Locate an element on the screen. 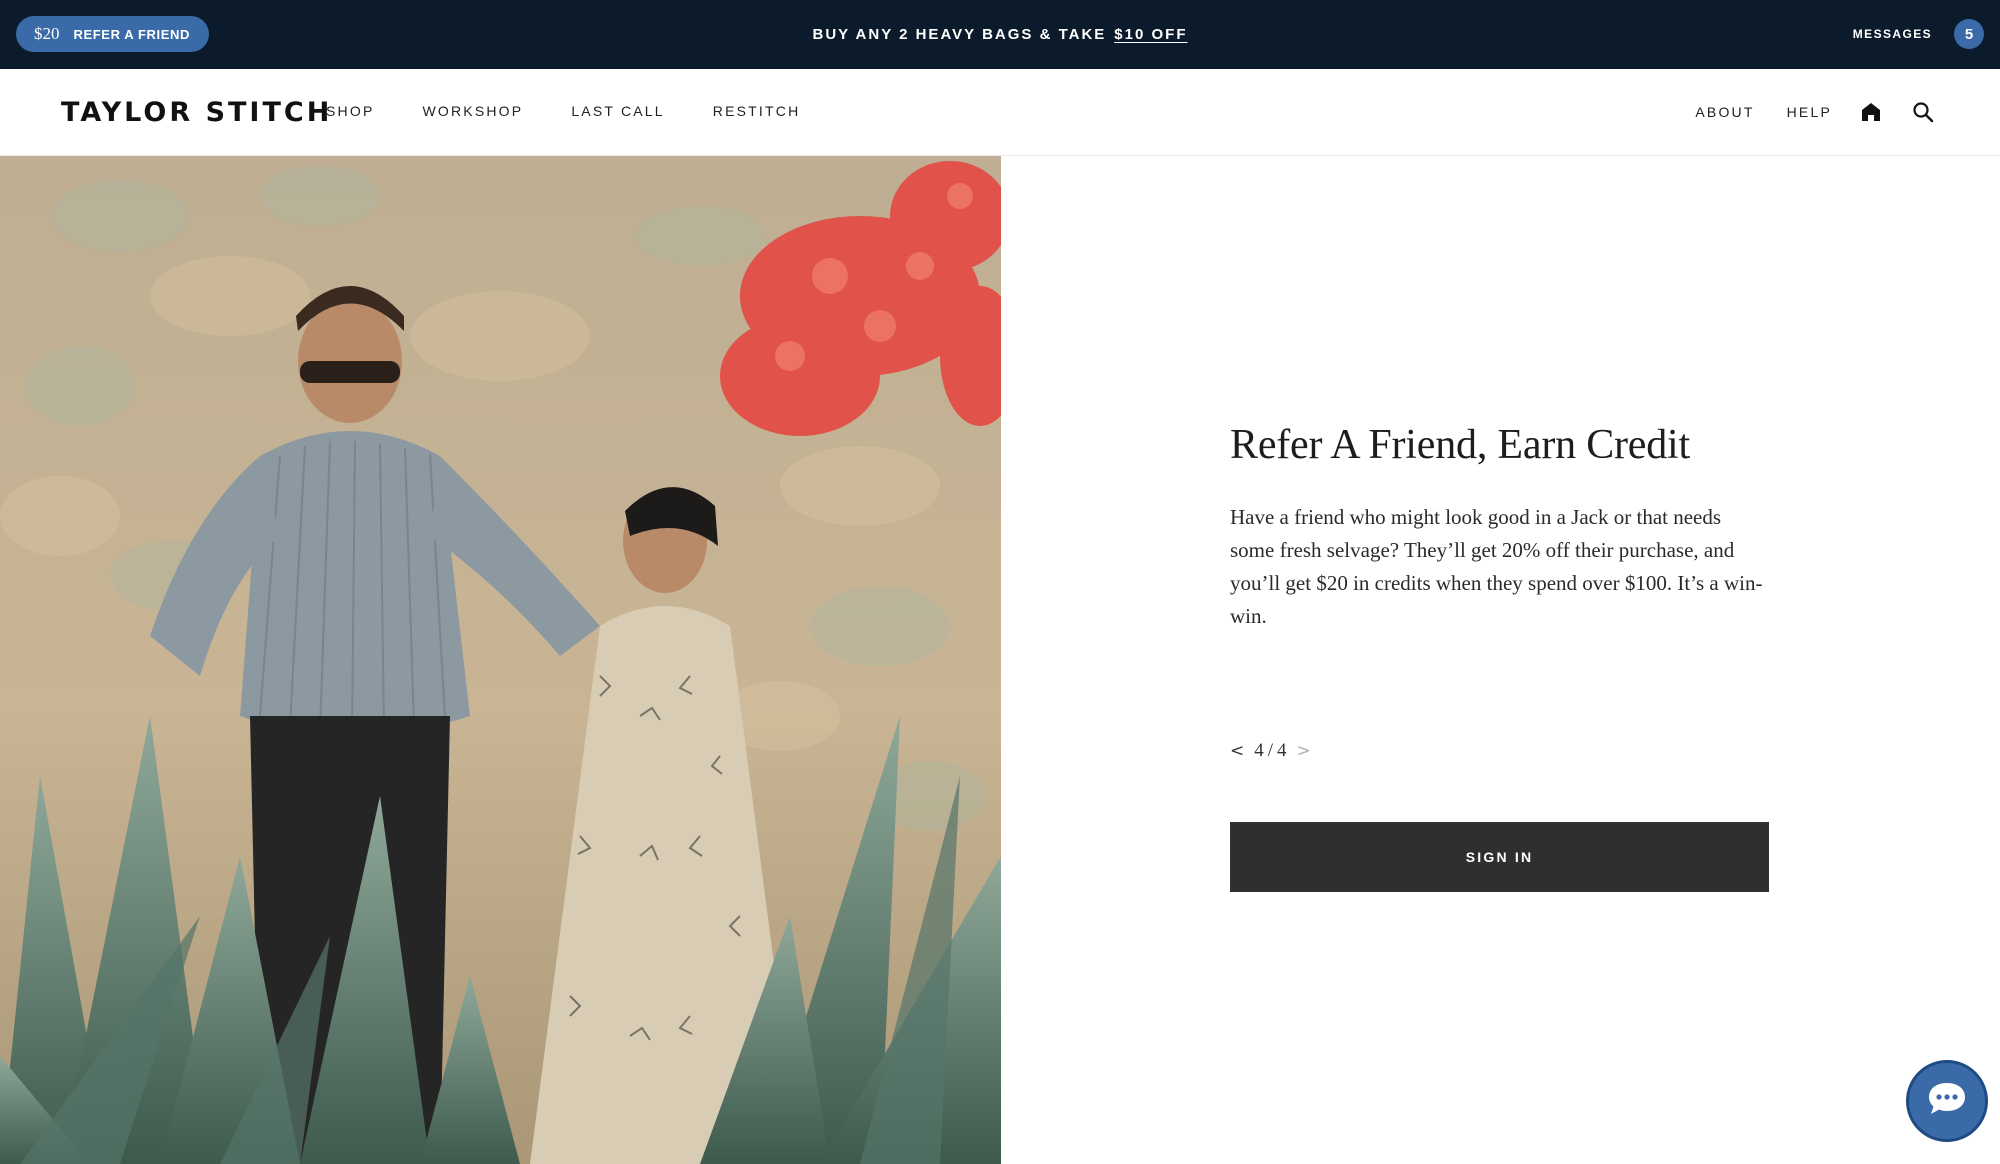  messages-button: MESSAGES 5 is located at coordinates (1918, 34).